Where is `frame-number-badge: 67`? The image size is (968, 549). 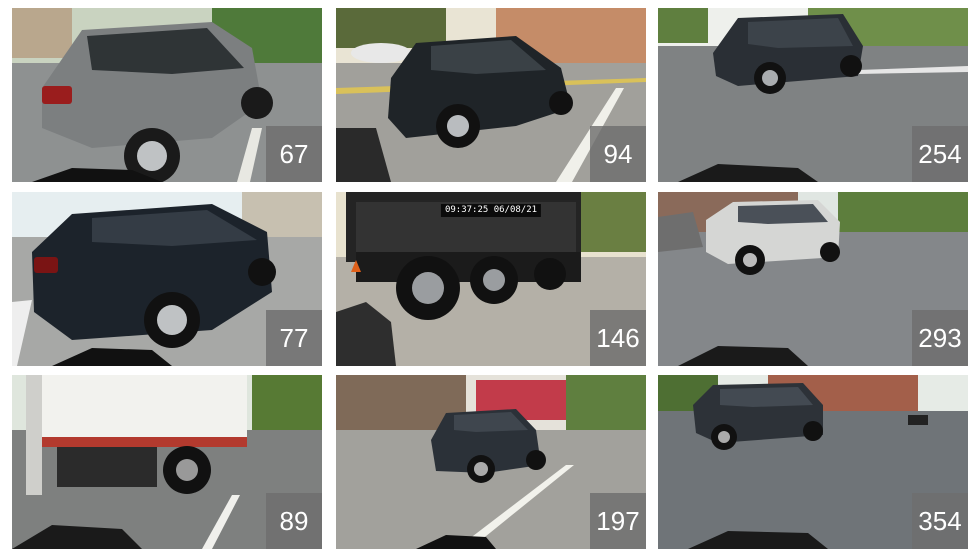
frame-number-badge: 67 is located at coordinates (294, 154).